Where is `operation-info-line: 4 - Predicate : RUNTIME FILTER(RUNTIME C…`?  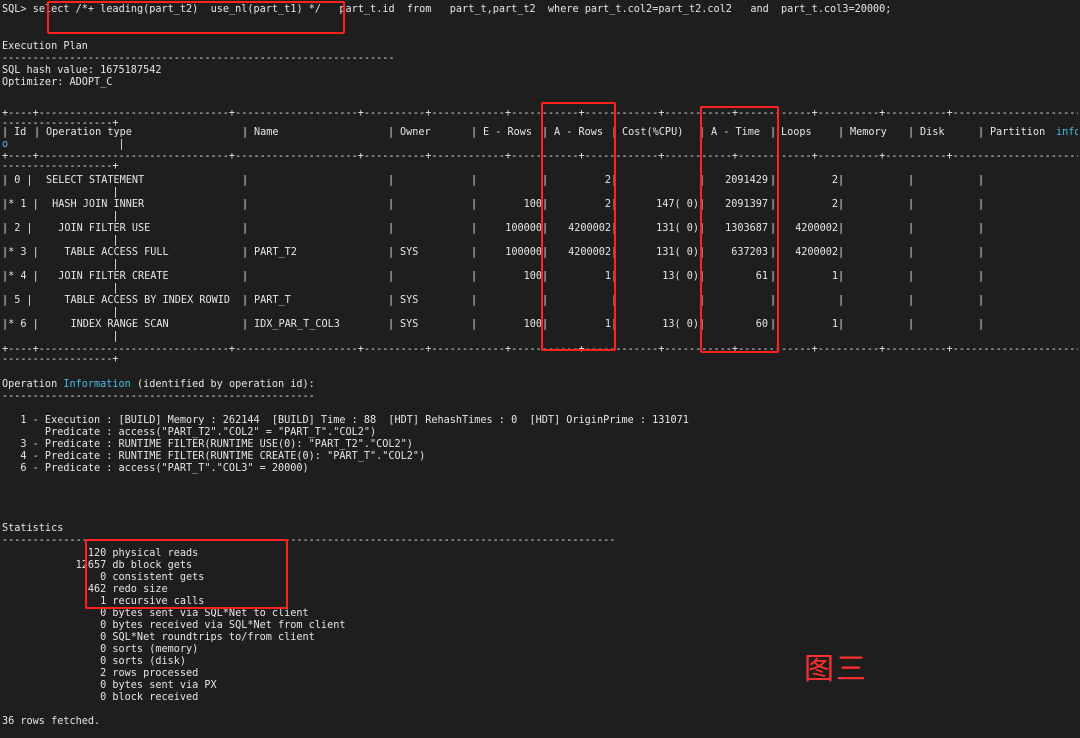
operation-info-line: 4 - Predicate : RUNTIME FILTER(RUNTIME C… is located at coordinates (214, 456).